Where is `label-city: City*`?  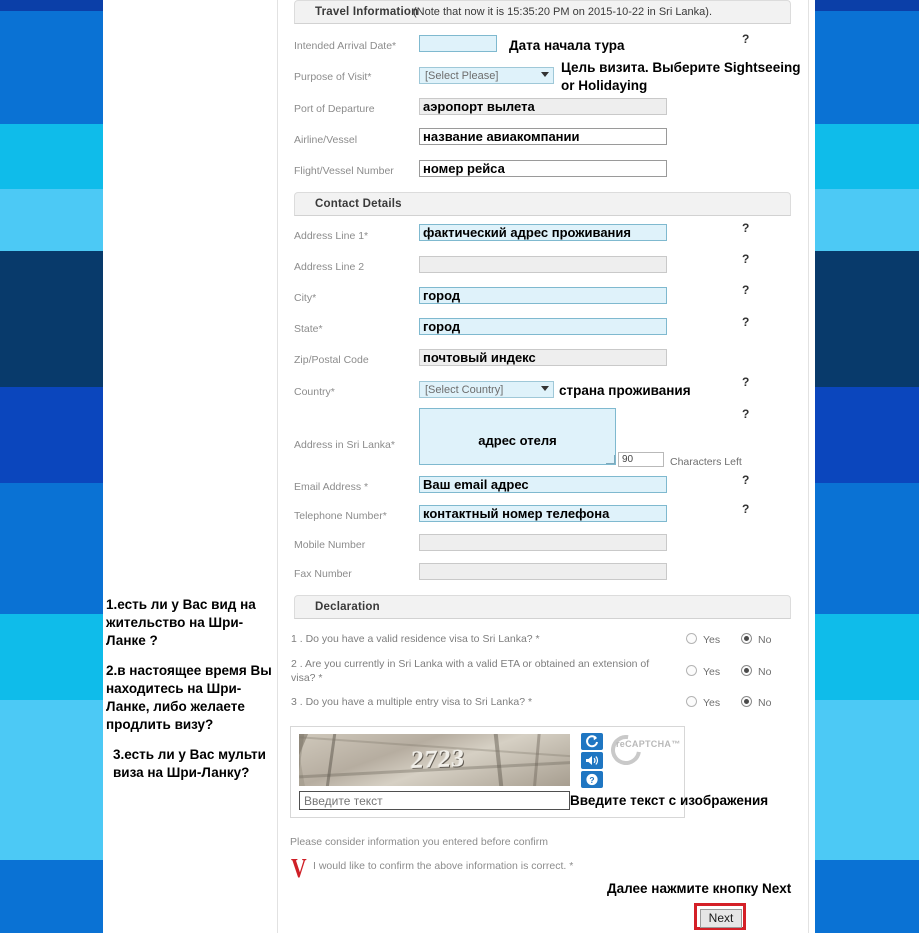 label-city: City* is located at coordinates (305, 298).